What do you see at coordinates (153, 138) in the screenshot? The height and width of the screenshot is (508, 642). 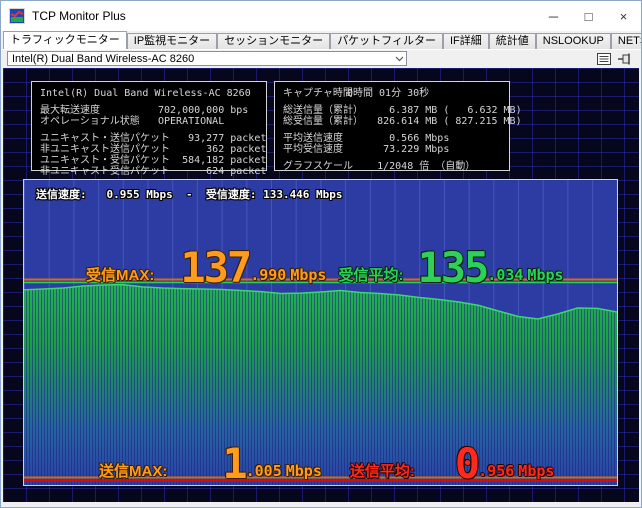 I see `stat-row: ユニキャスト・送信パケット 93,277 packet` at bounding box center [153, 138].